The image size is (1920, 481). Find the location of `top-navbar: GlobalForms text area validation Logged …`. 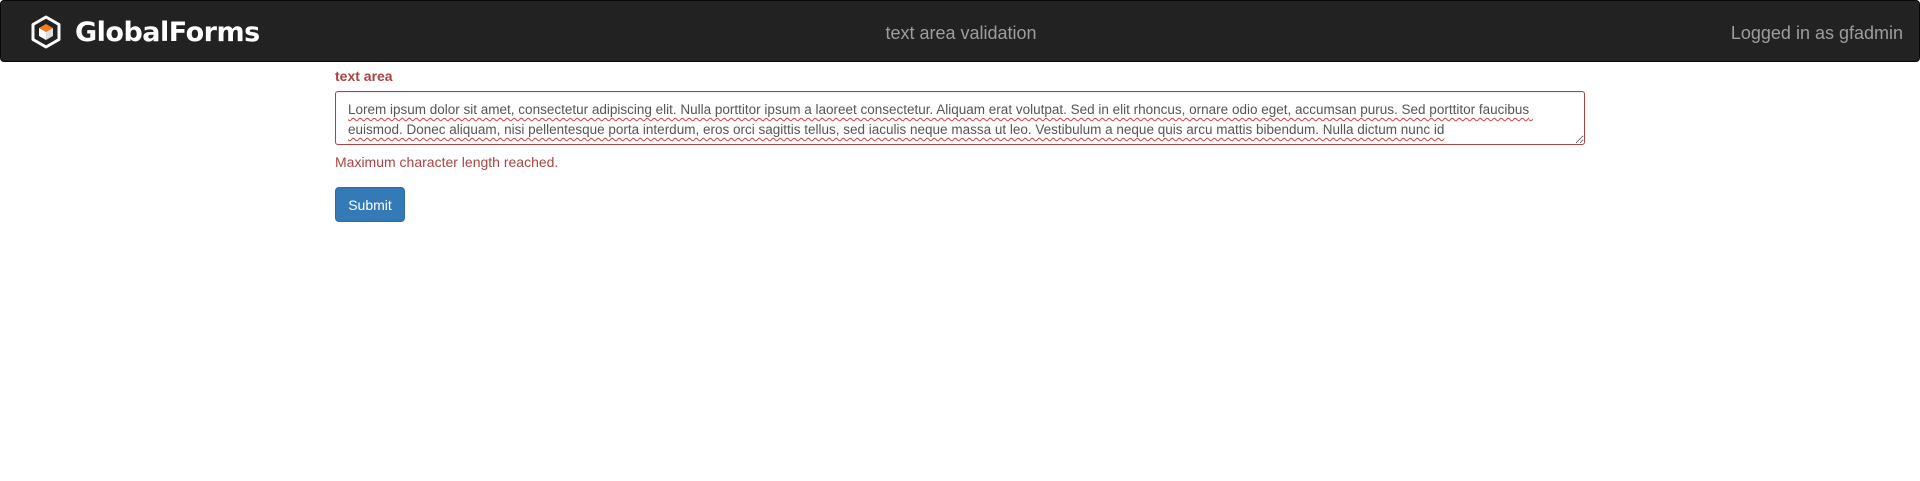

top-navbar: GlobalForms text area validation Logged … is located at coordinates (960, 31).